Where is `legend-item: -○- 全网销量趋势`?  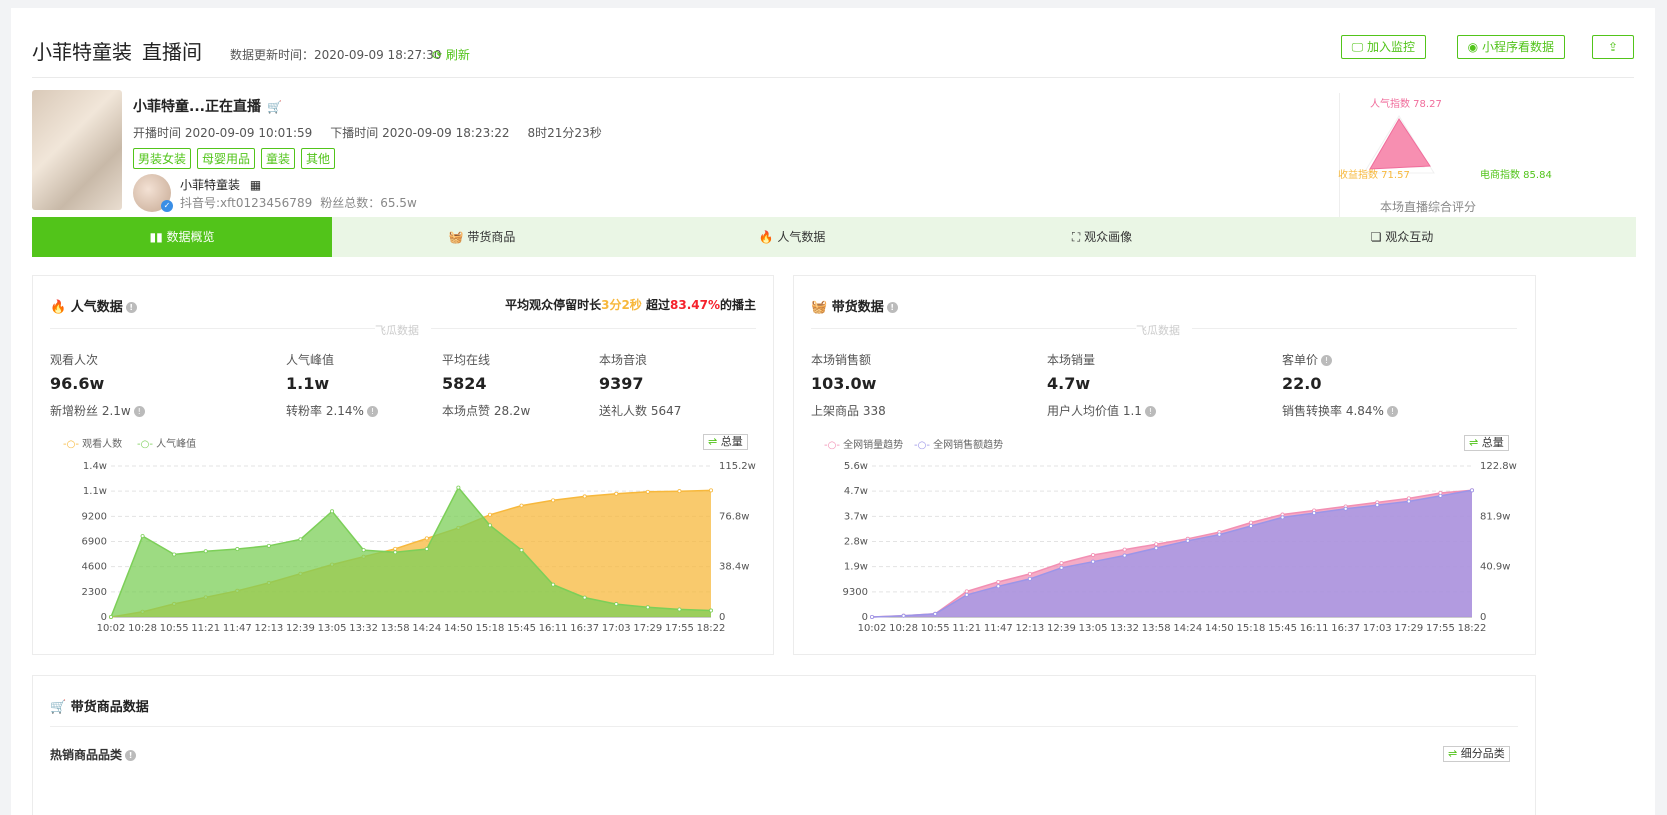
legend-item: -○- 全网销量趋势 is located at coordinates (863, 443).